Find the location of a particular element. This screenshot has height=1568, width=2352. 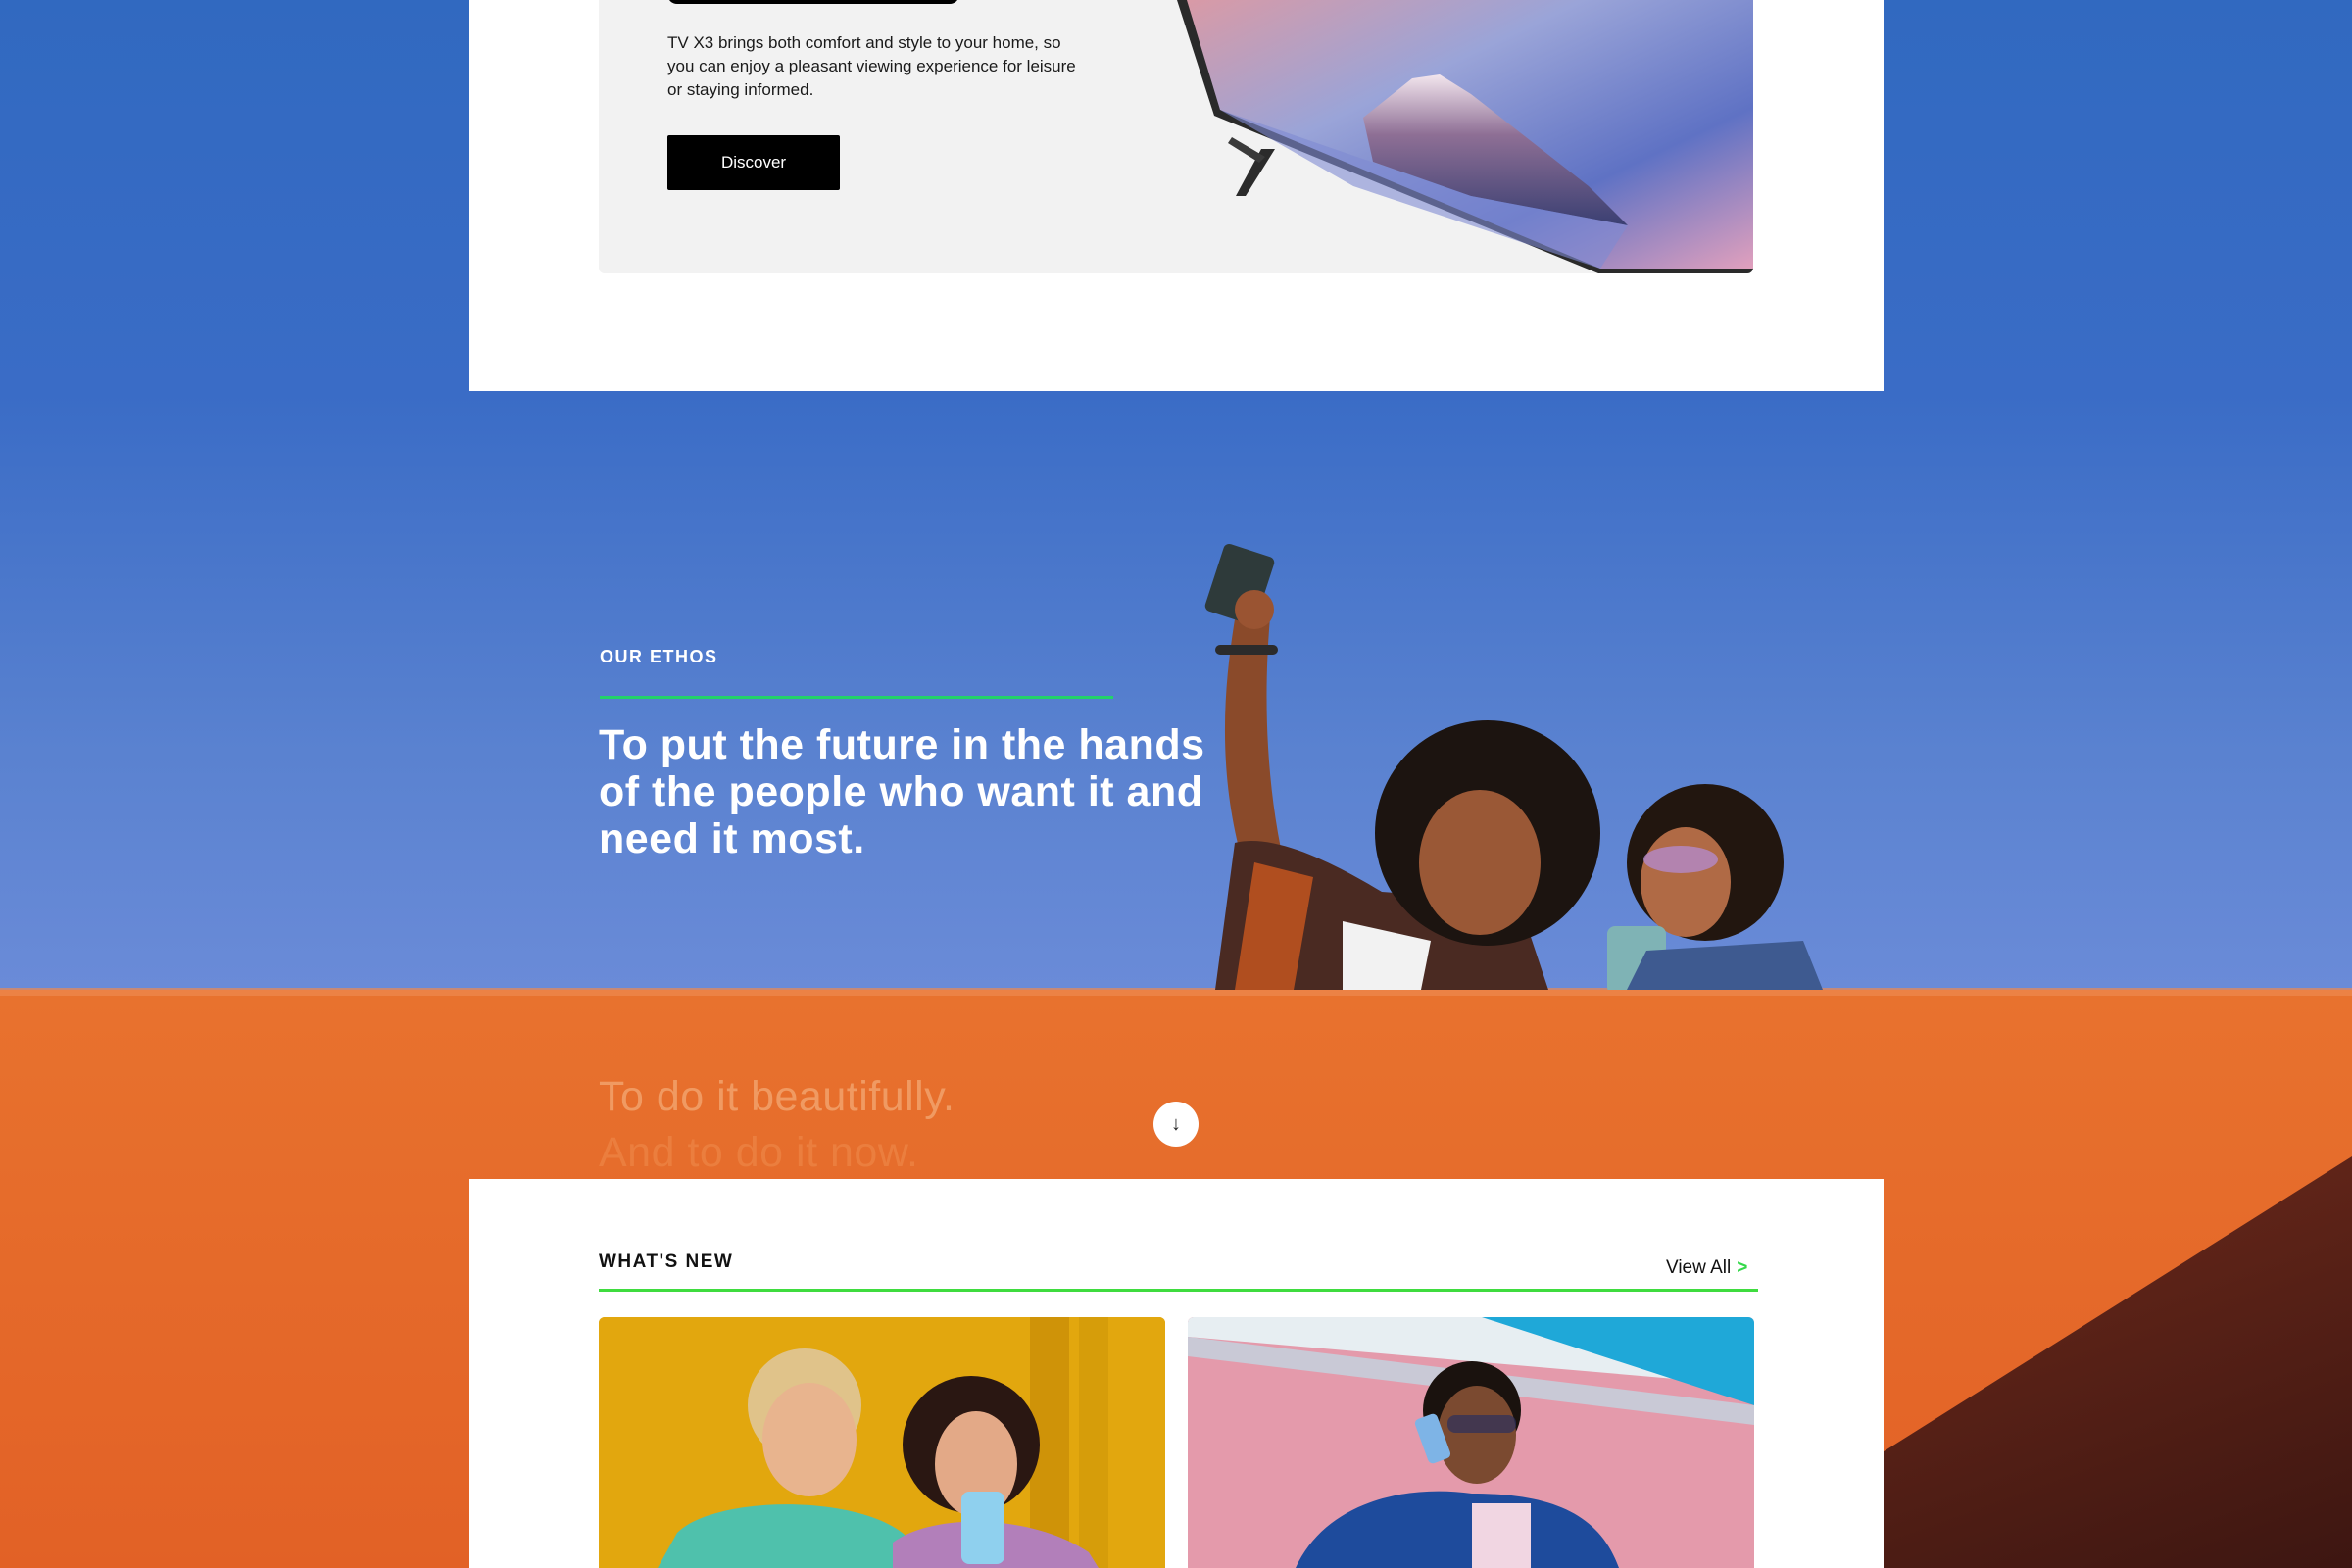

arrow-down-icon: ↓ is located at coordinates (1176, 1123).